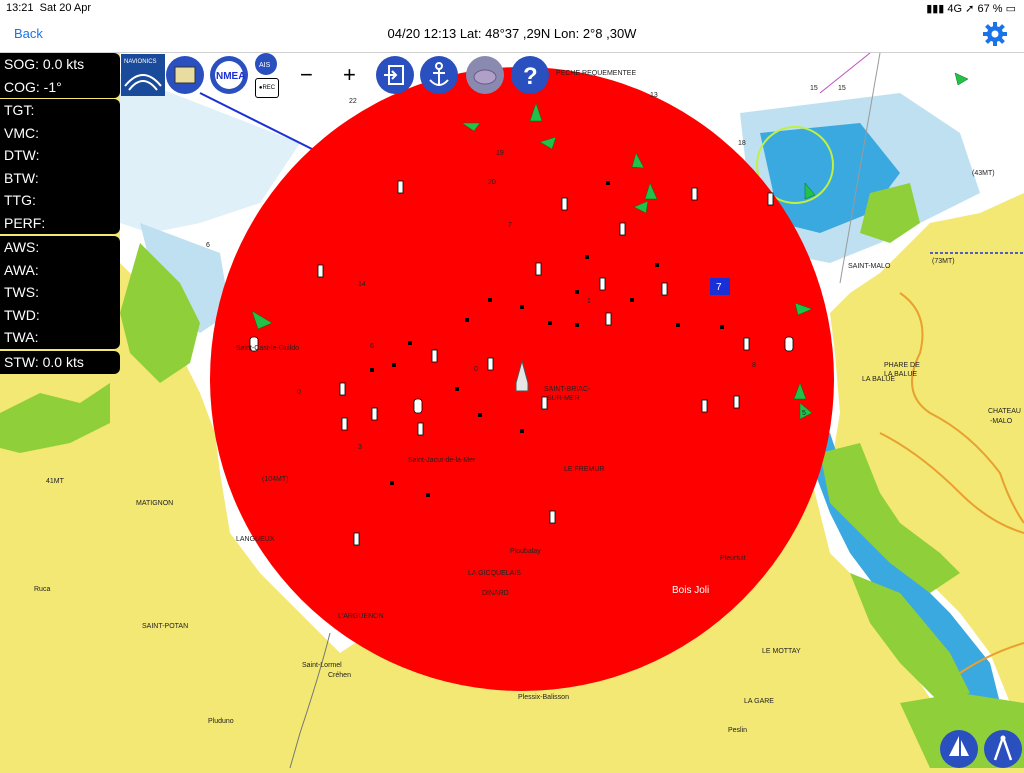 The height and width of the screenshot is (773, 1024). What do you see at coordinates (49, 8) in the screenshot?
I see `status-time-date: 13:21 Sat 20 Apr` at bounding box center [49, 8].